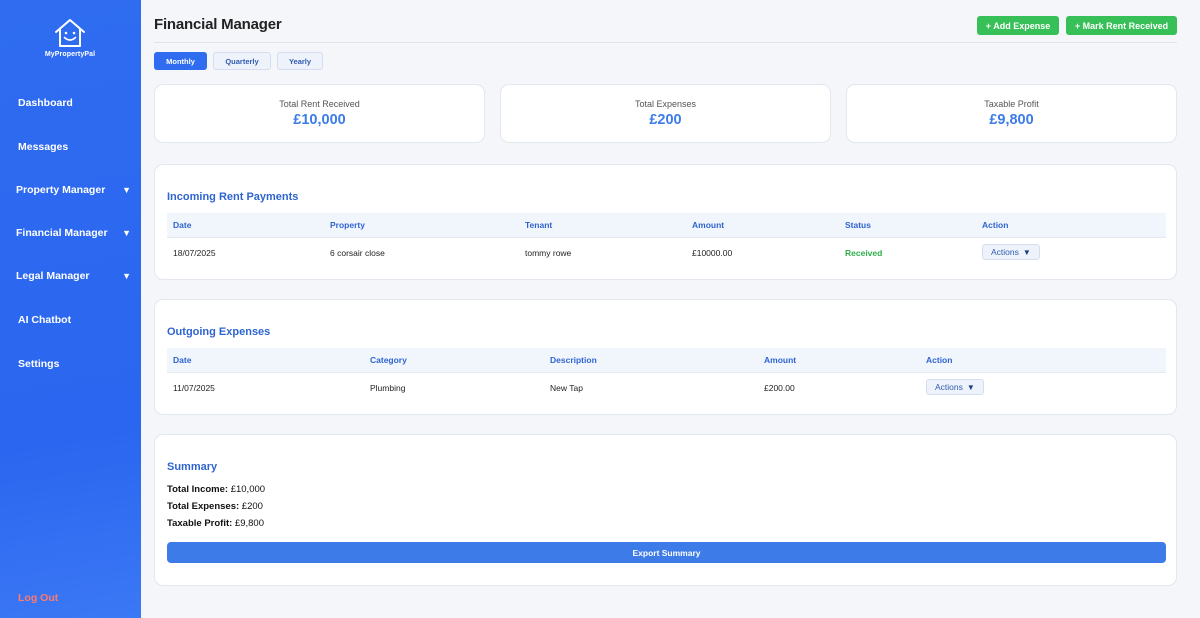 The image size is (1200, 618). Describe the element at coordinates (347, 225) in the screenshot. I see `column-header: Property` at that location.